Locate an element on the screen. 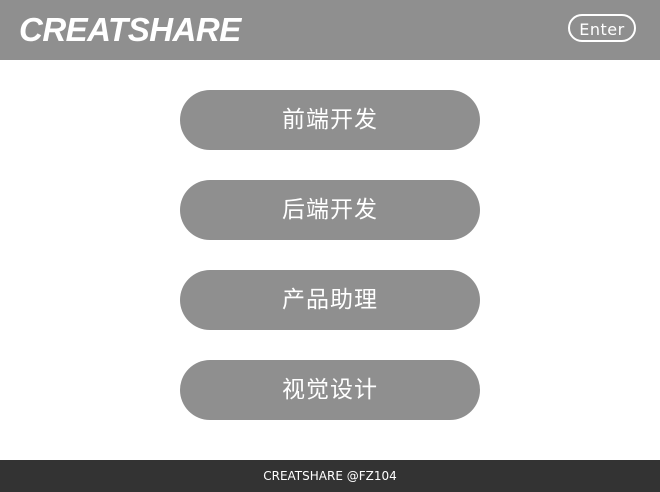  footer-copyright-text: CREATSHARE @FZ104 is located at coordinates (330, 476).